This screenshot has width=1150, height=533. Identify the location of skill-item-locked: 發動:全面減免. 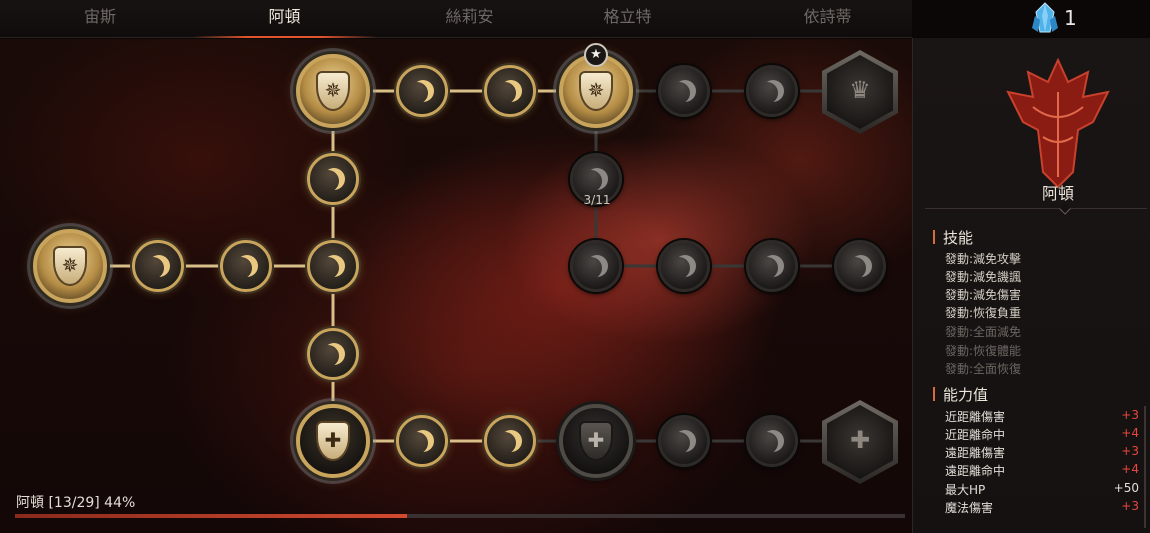
(983, 332).